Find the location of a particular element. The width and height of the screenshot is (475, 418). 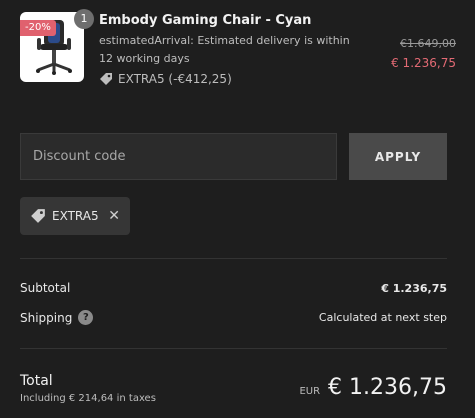

discount-code-input is located at coordinates (178, 156).